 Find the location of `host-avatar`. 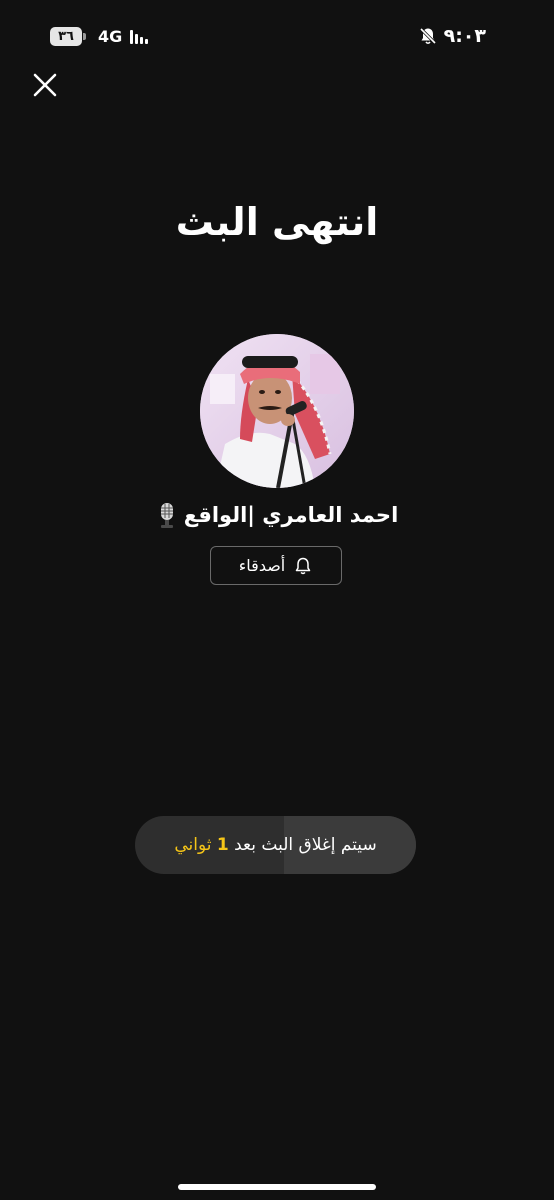

host-avatar is located at coordinates (277, 411).